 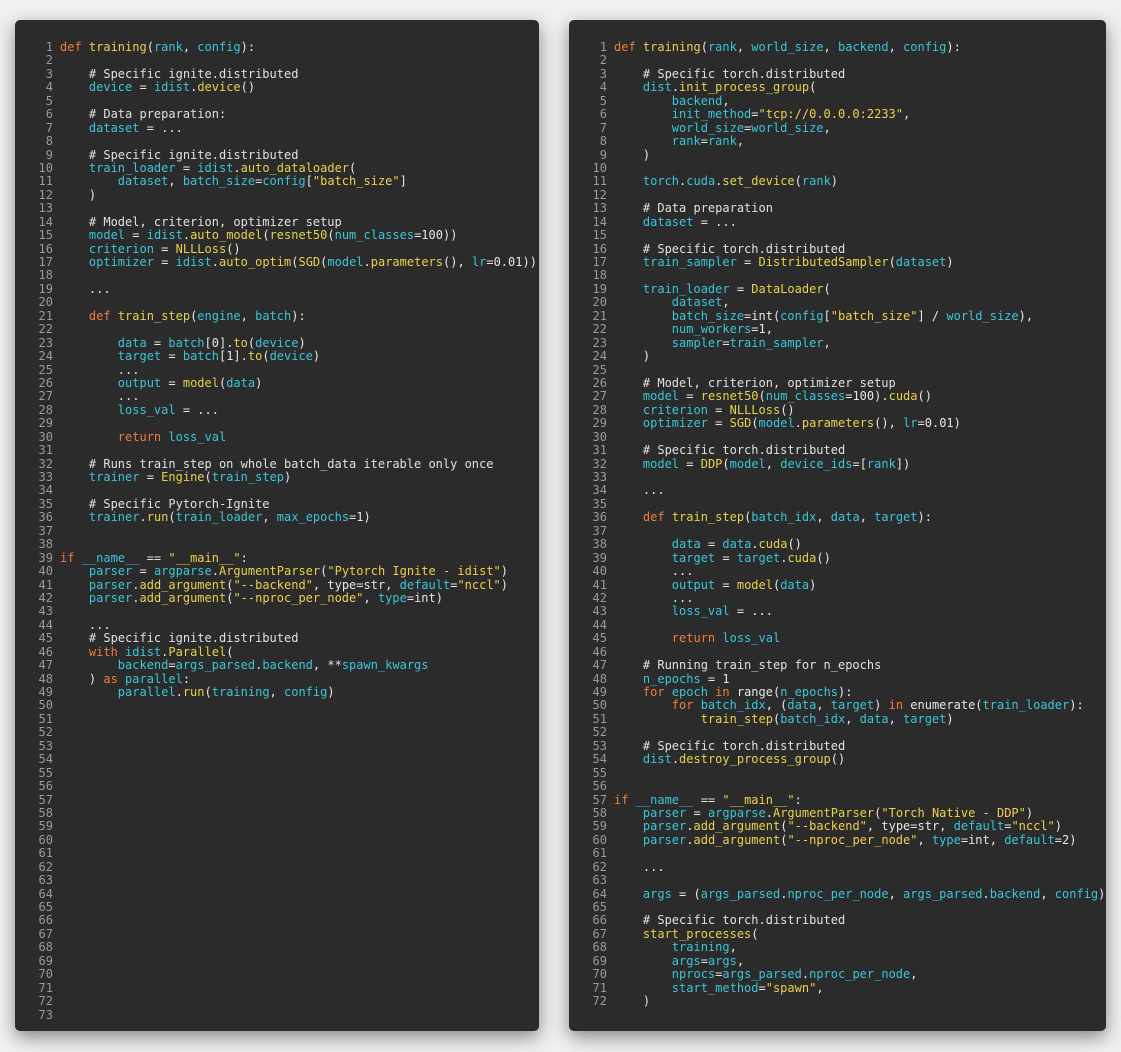 What do you see at coordinates (277, 437) in the screenshot?
I see `code-line: 30 return loss_val` at bounding box center [277, 437].